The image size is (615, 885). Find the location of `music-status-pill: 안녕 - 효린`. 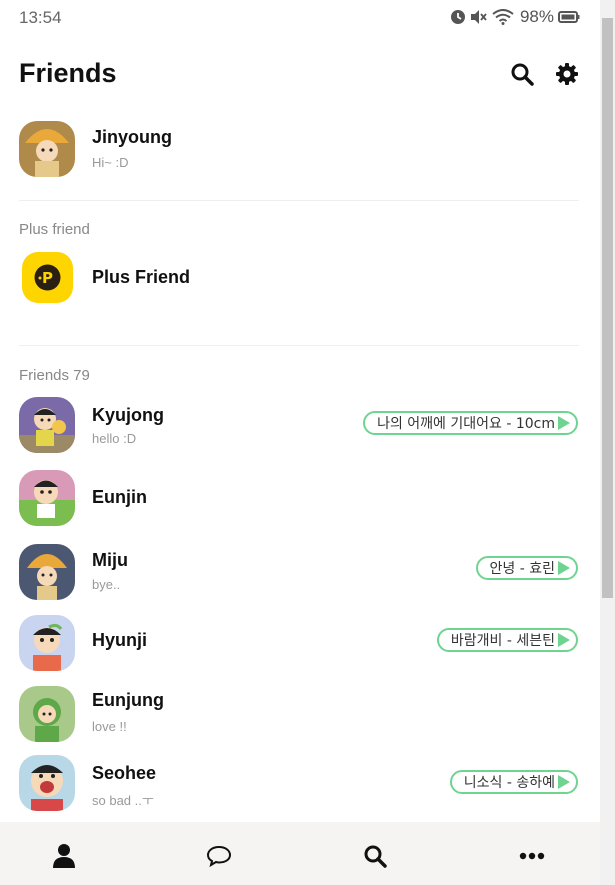

music-status-pill: 안녕 - 효린 is located at coordinates (526, 568).